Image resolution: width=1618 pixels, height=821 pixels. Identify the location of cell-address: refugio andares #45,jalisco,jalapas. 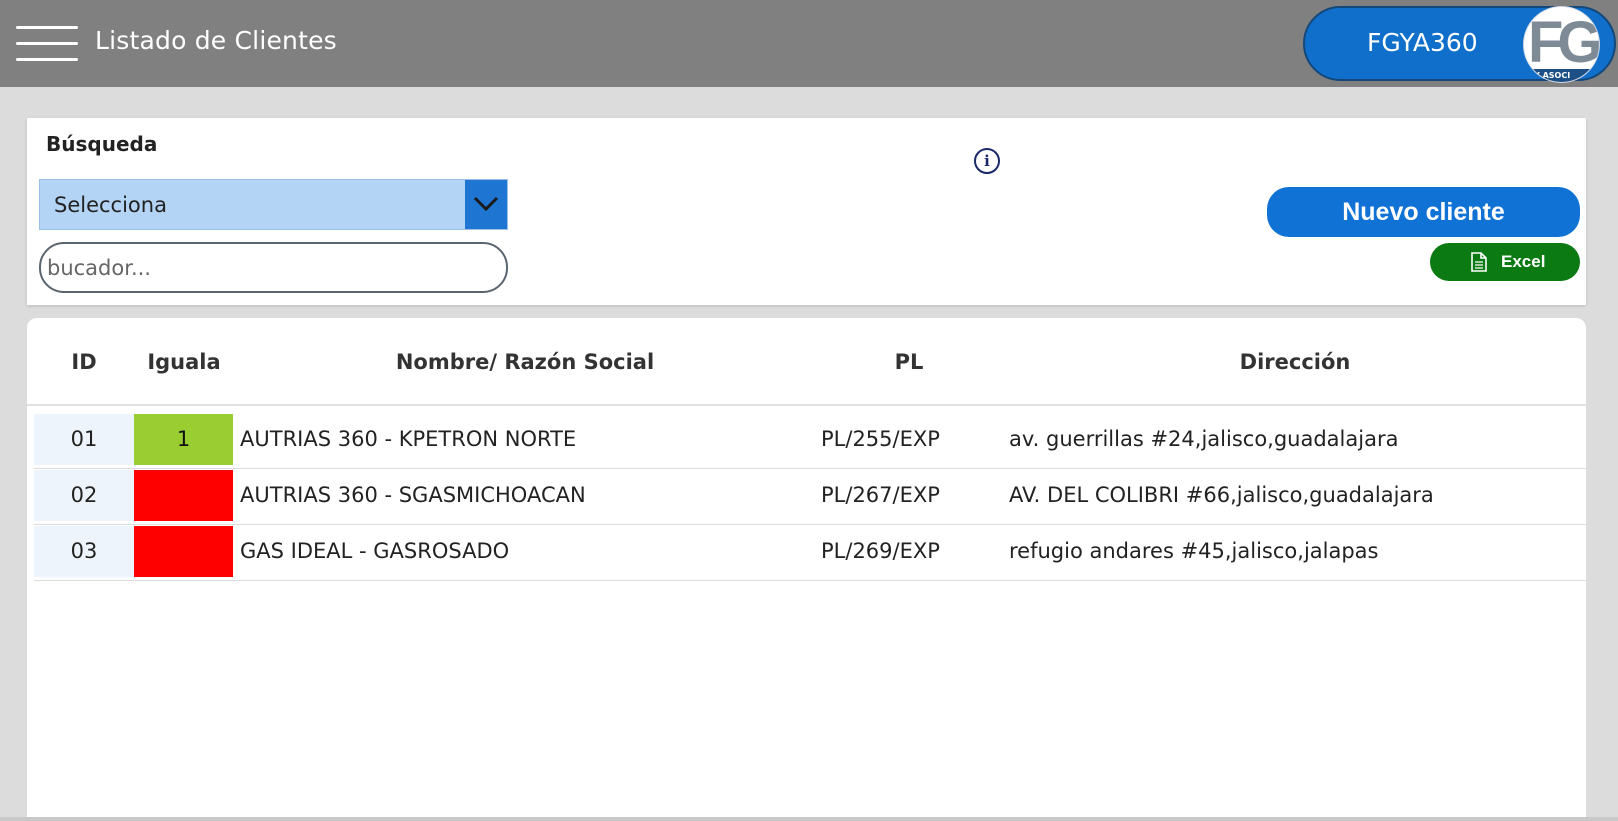
(1194, 551).